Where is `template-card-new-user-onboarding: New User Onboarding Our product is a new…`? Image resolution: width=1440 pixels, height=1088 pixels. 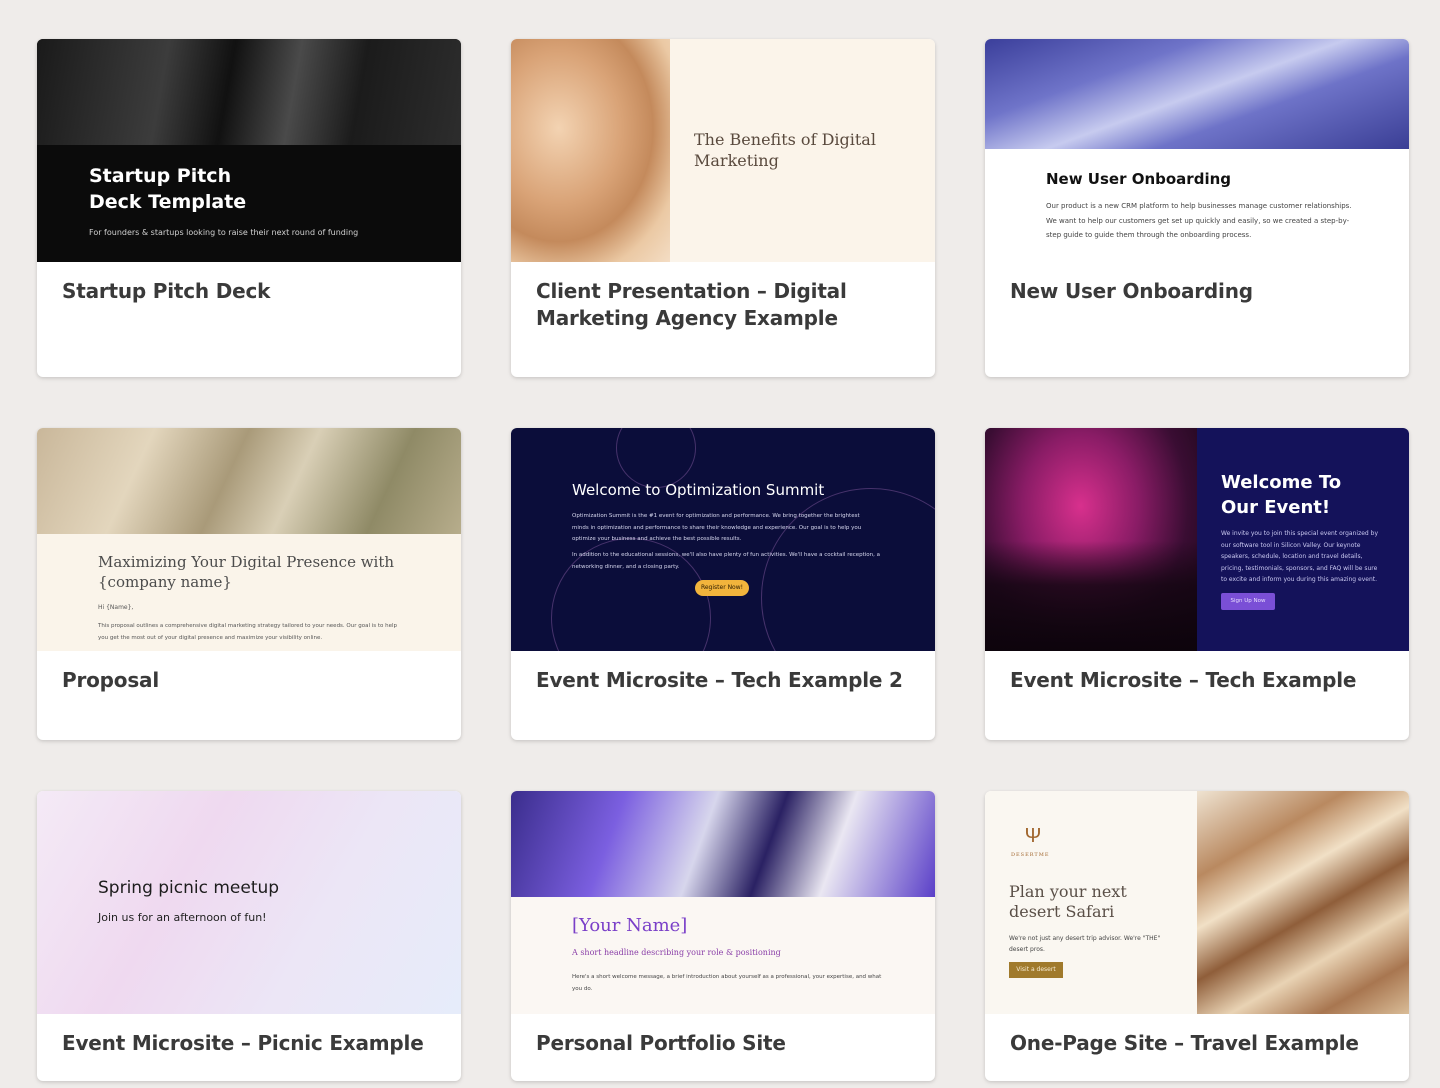
template-card-new-user-onboarding: New User Onboarding Our product is a new… is located at coordinates (1197, 208).